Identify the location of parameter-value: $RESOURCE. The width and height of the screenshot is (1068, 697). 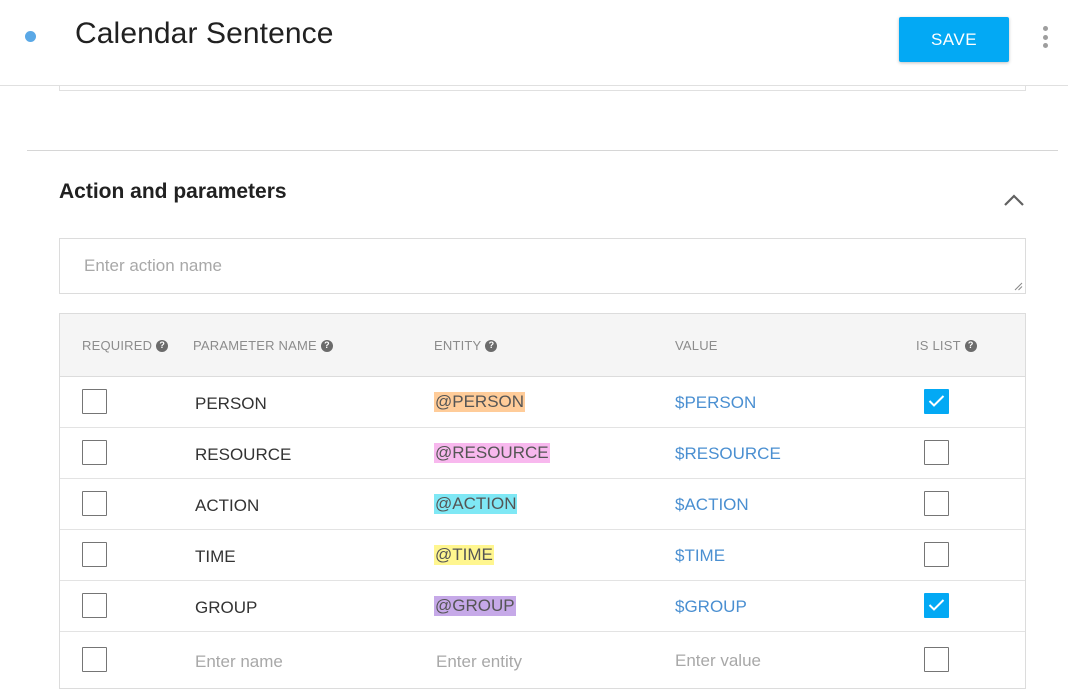
(728, 454).